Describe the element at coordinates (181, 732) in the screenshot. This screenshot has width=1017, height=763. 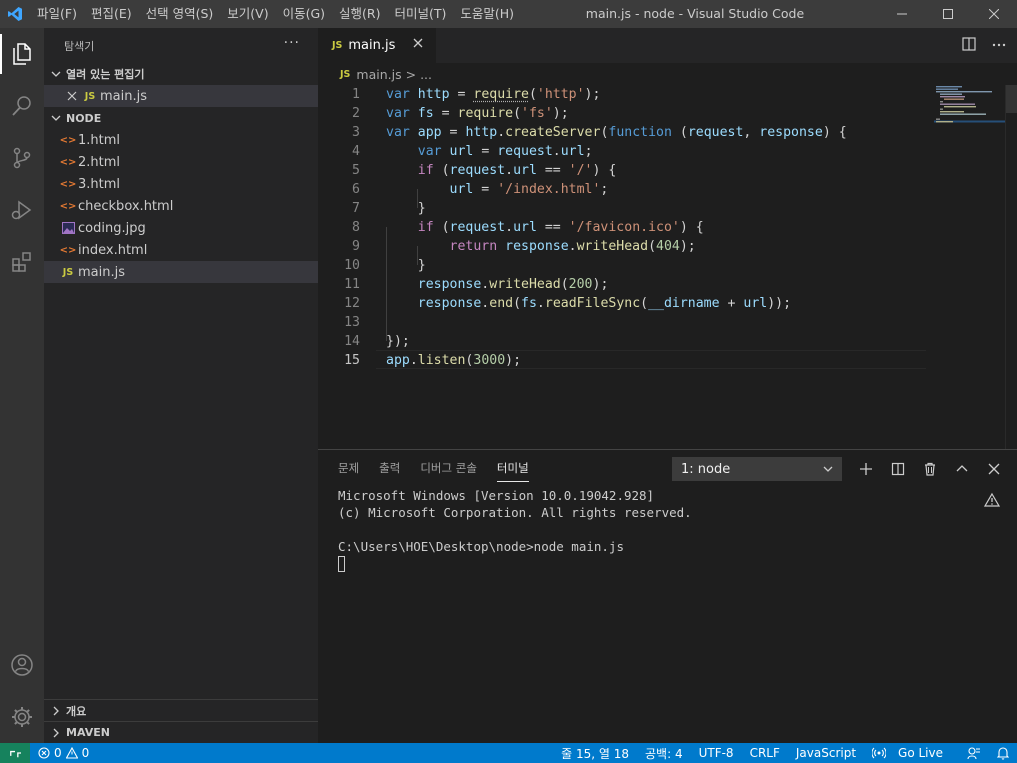
I see `maven-section: MAVEN` at that location.